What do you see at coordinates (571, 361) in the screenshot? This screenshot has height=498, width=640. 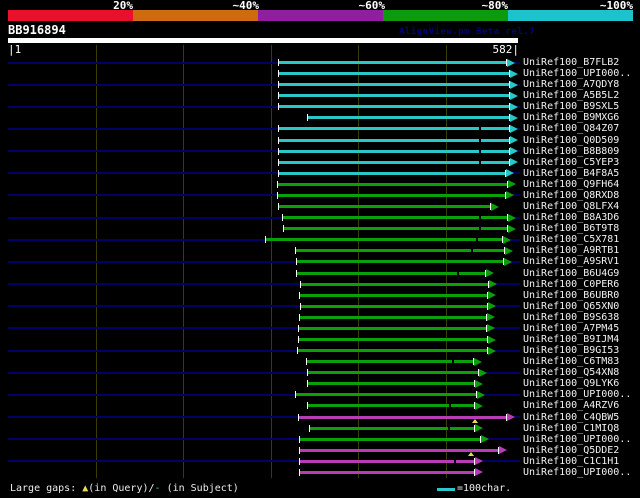 I see `hit-label: UniRef100_C6TM83` at bounding box center [571, 361].